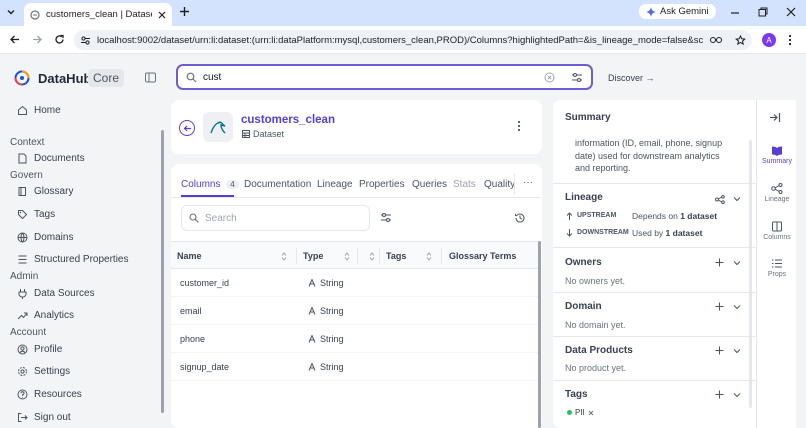 The image size is (806, 428). What do you see at coordinates (335, 184) in the screenshot?
I see `tab-lineage: Lineage` at bounding box center [335, 184].